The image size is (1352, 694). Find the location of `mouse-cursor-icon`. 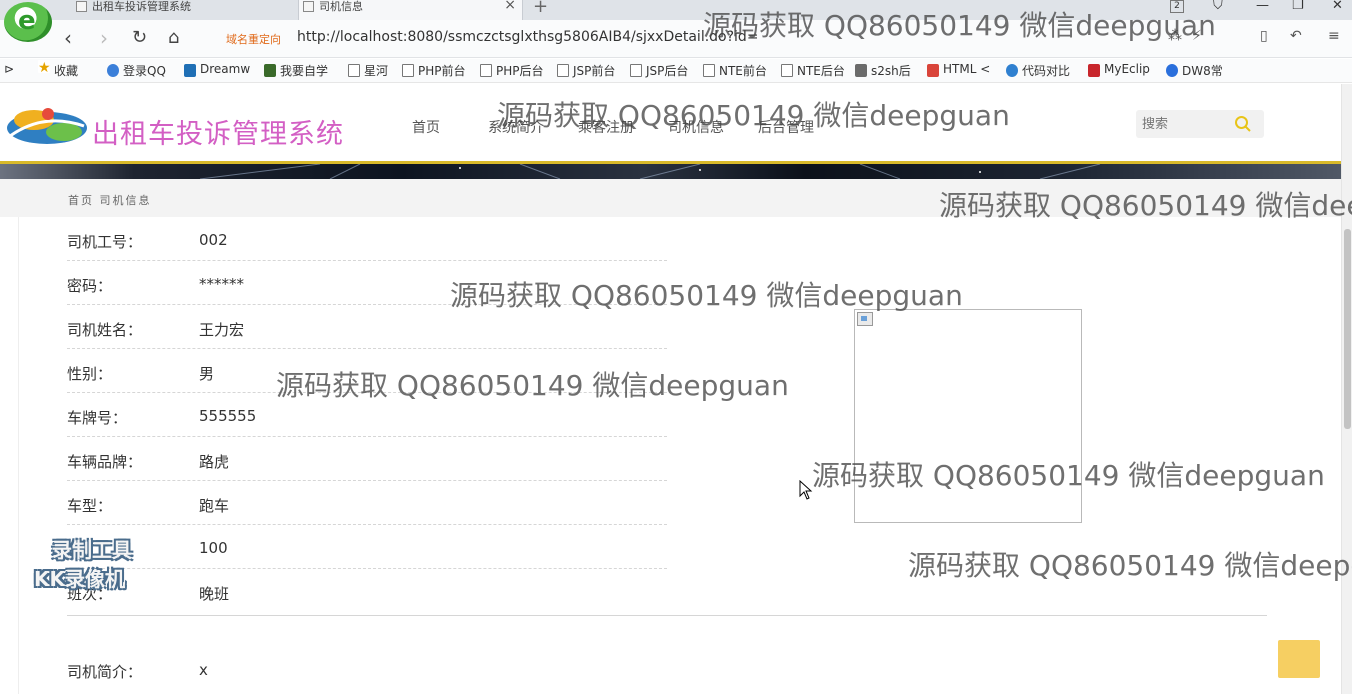

mouse-cursor-icon is located at coordinates (806, 490).